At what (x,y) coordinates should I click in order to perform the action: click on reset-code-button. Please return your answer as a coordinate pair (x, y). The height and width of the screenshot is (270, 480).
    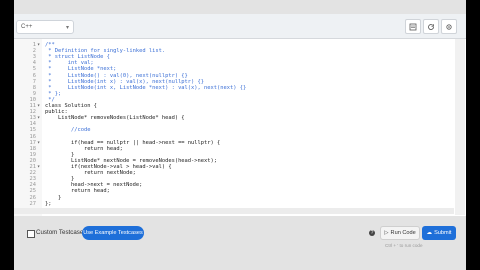
    Looking at the image, I should click on (431, 26).